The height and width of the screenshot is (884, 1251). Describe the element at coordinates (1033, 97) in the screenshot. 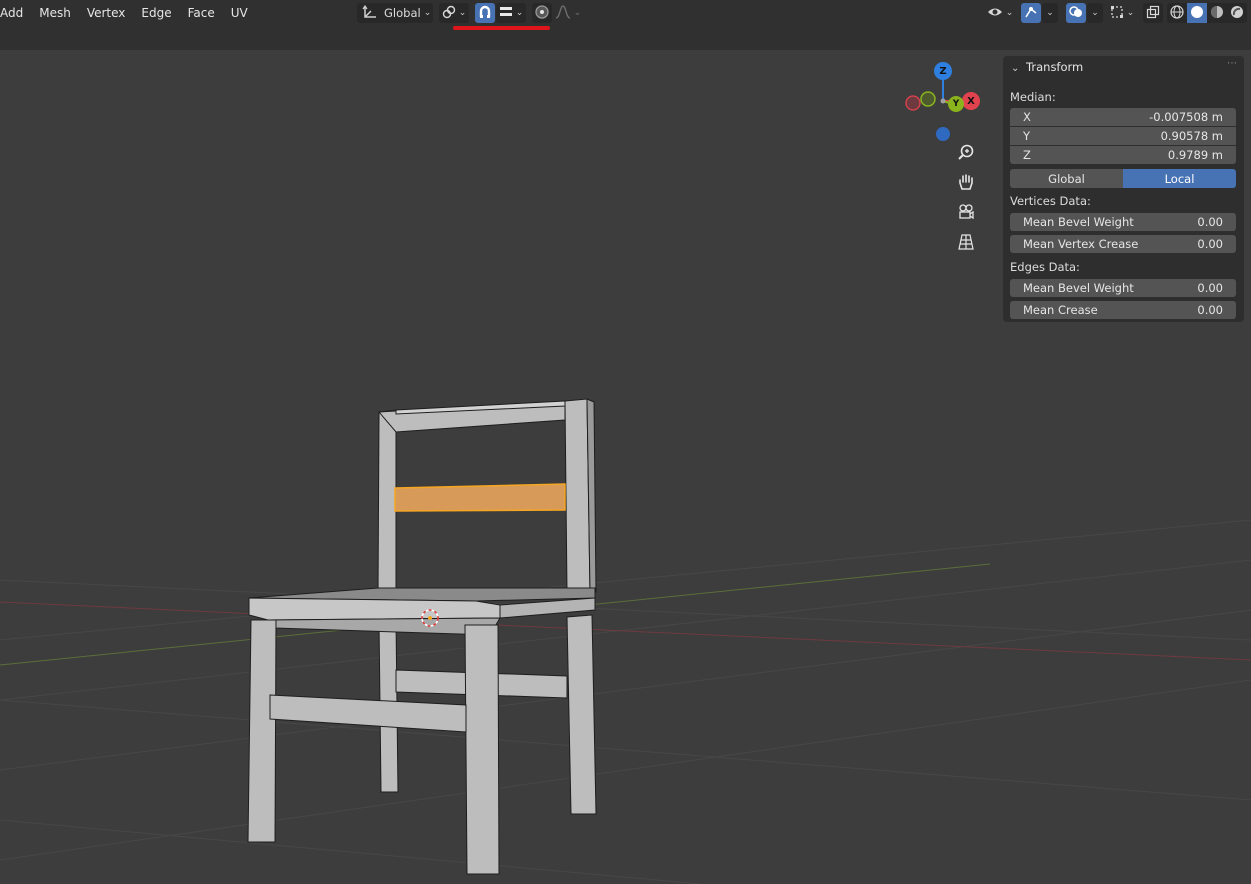

I see `median-label: Median:` at that location.